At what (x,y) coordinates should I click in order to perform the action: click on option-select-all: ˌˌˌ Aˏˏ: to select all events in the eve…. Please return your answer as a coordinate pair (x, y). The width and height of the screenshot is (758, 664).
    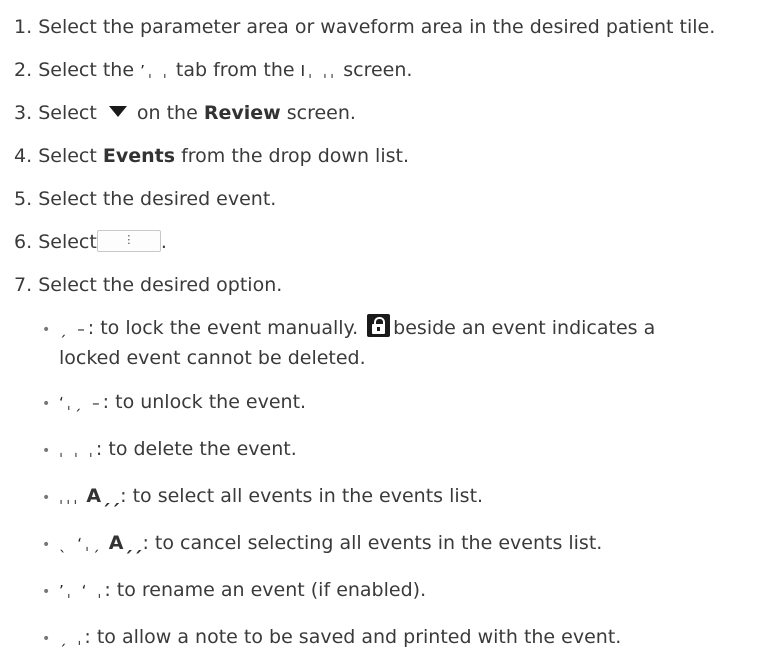
    Looking at the image, I should click on (271, 496).